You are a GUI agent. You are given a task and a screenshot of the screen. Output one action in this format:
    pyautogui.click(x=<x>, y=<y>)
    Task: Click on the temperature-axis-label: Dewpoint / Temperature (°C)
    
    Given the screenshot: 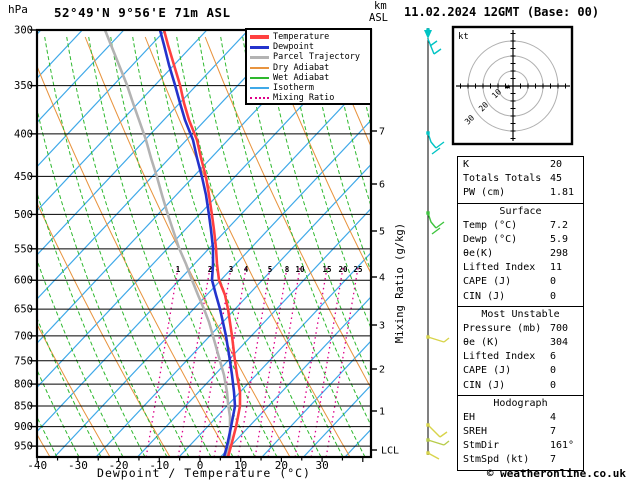 What is the action you would take?
    pyautogui.click(x=204, y=473)
    